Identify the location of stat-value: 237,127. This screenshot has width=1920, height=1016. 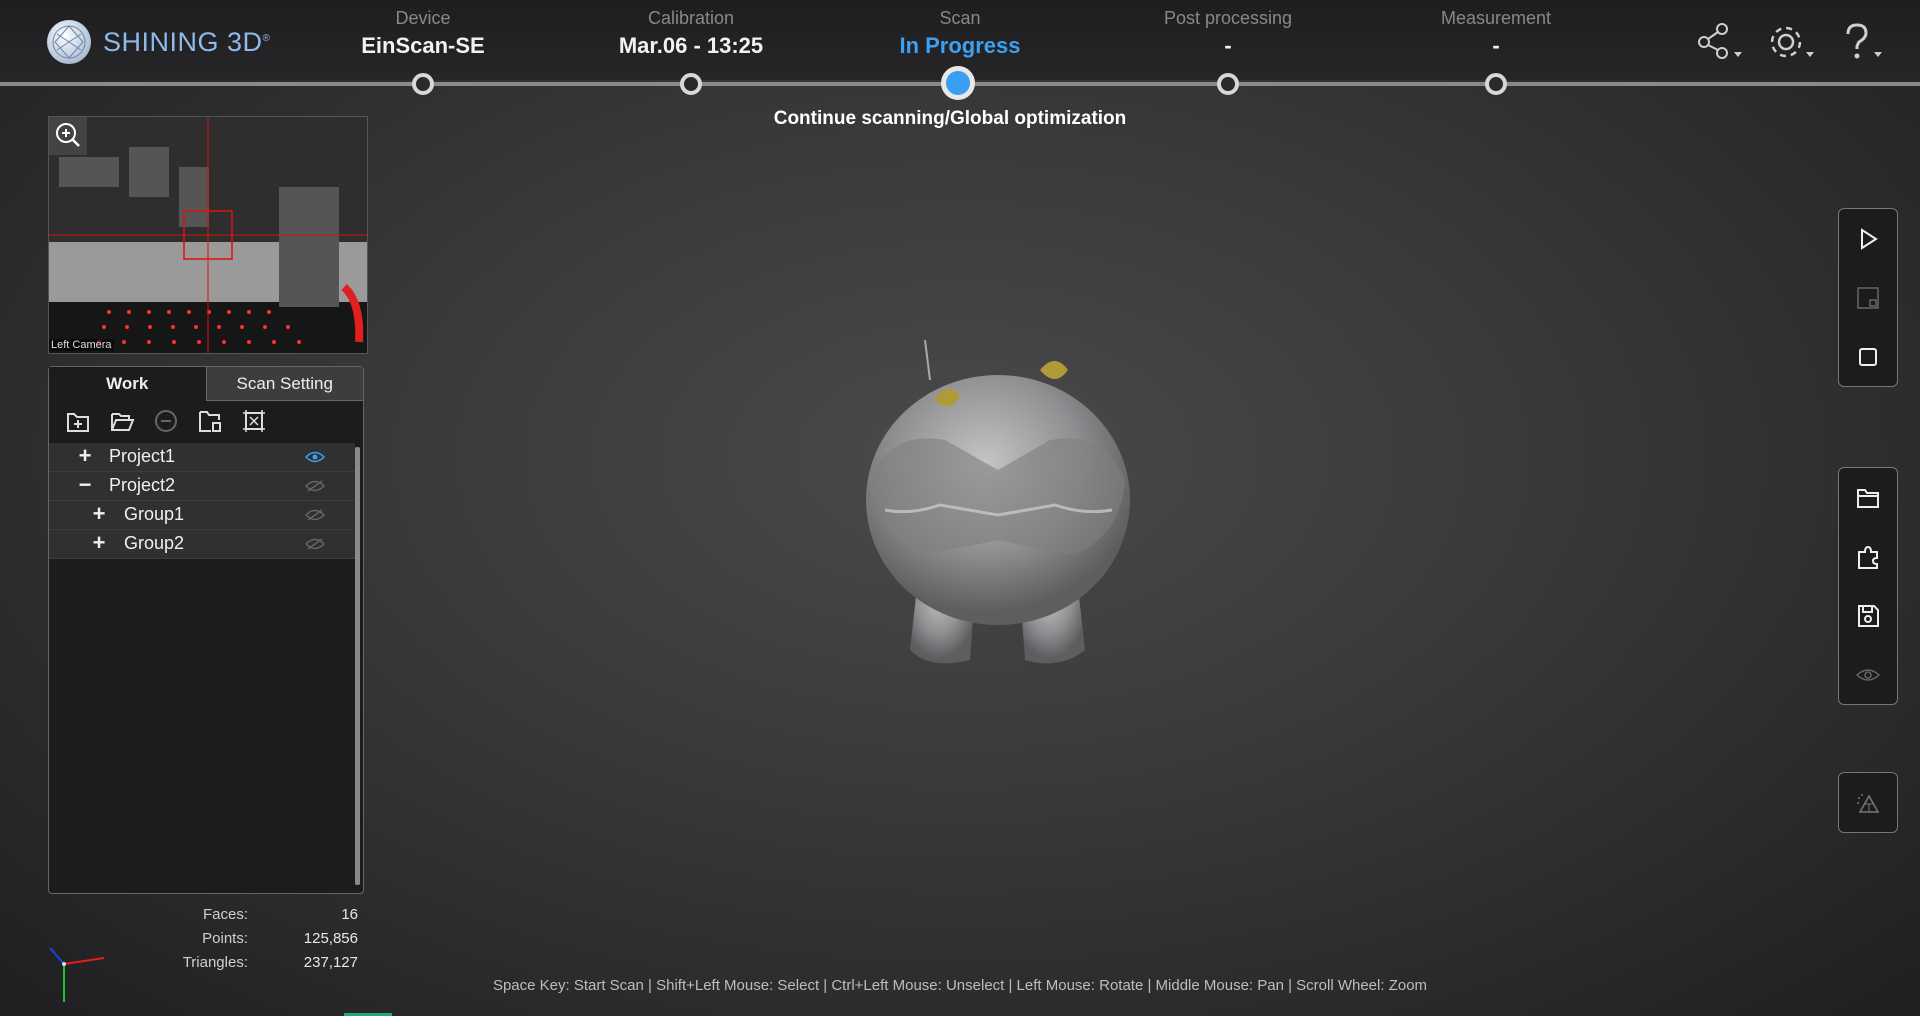
(330, 962).